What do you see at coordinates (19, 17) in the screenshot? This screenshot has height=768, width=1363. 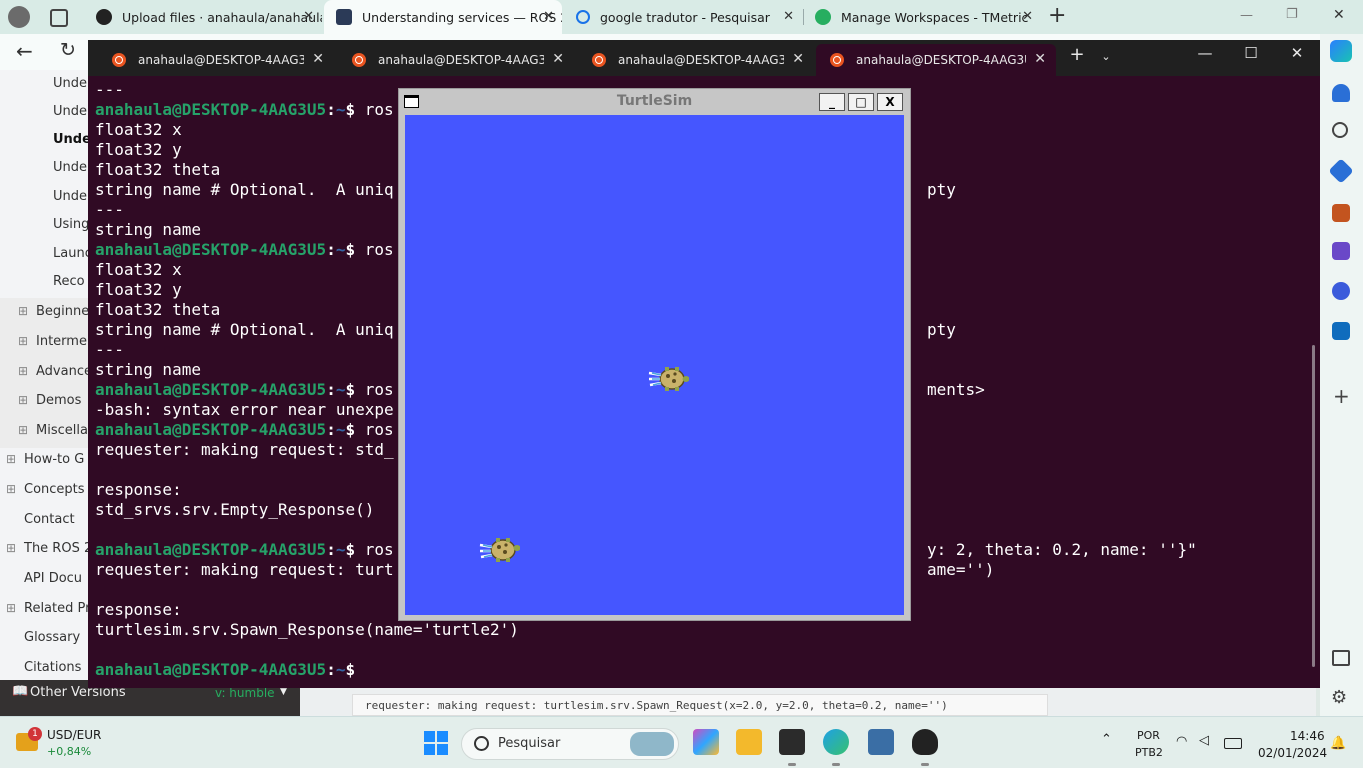 I see `profile-avatar` at bounding box center [19, 17].